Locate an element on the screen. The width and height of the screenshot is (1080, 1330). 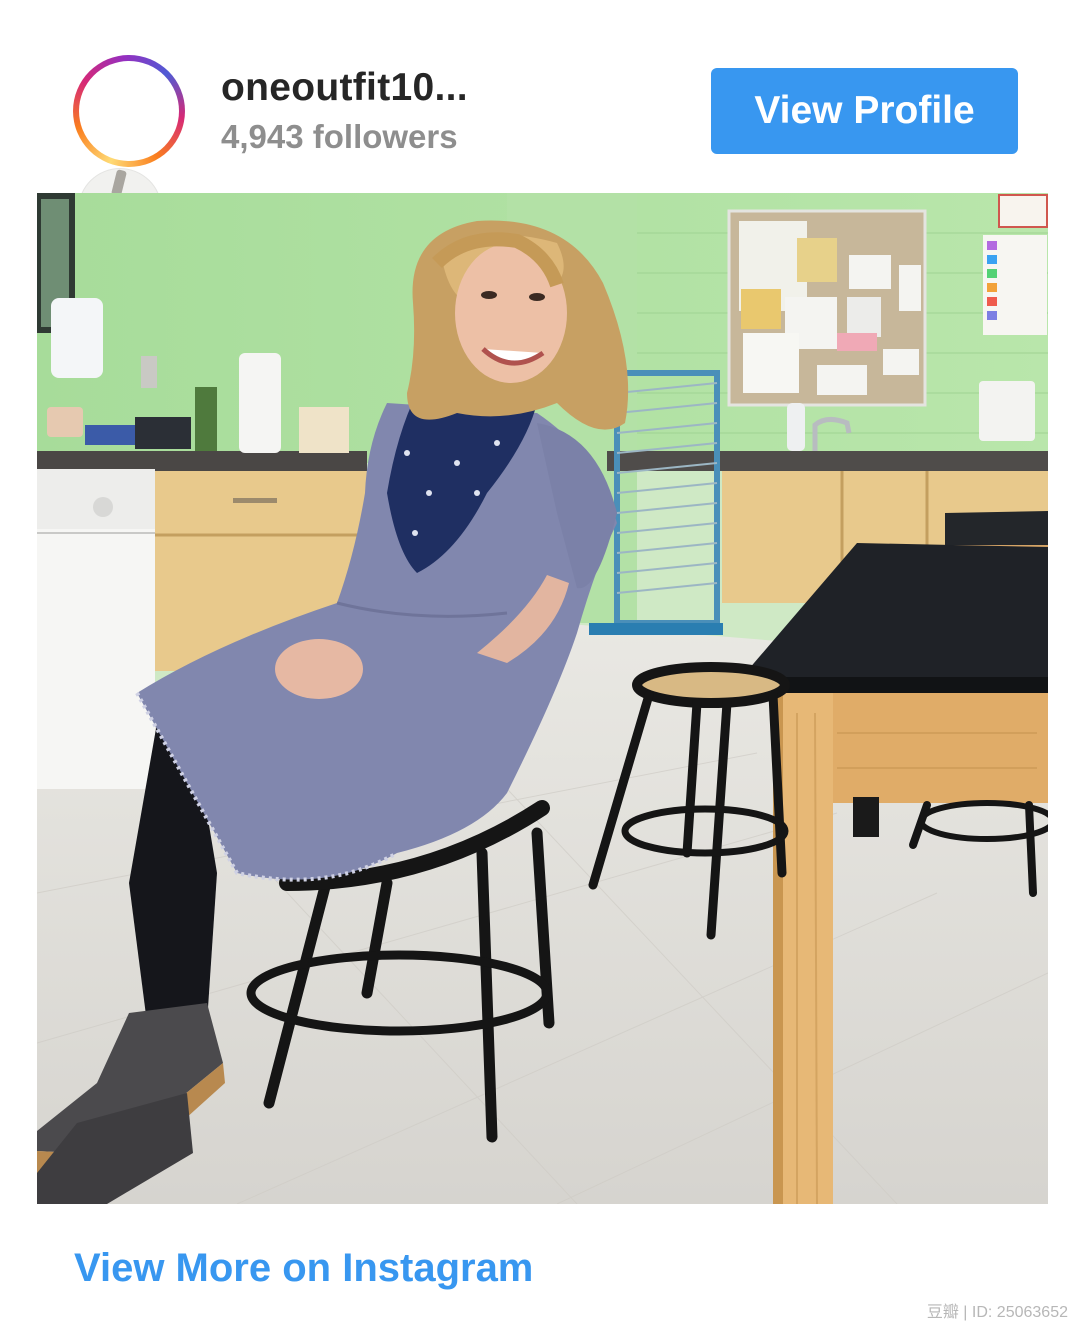
watermark: 豆瓣 | ID: 25063652 is located at coordinates (997, 1312).